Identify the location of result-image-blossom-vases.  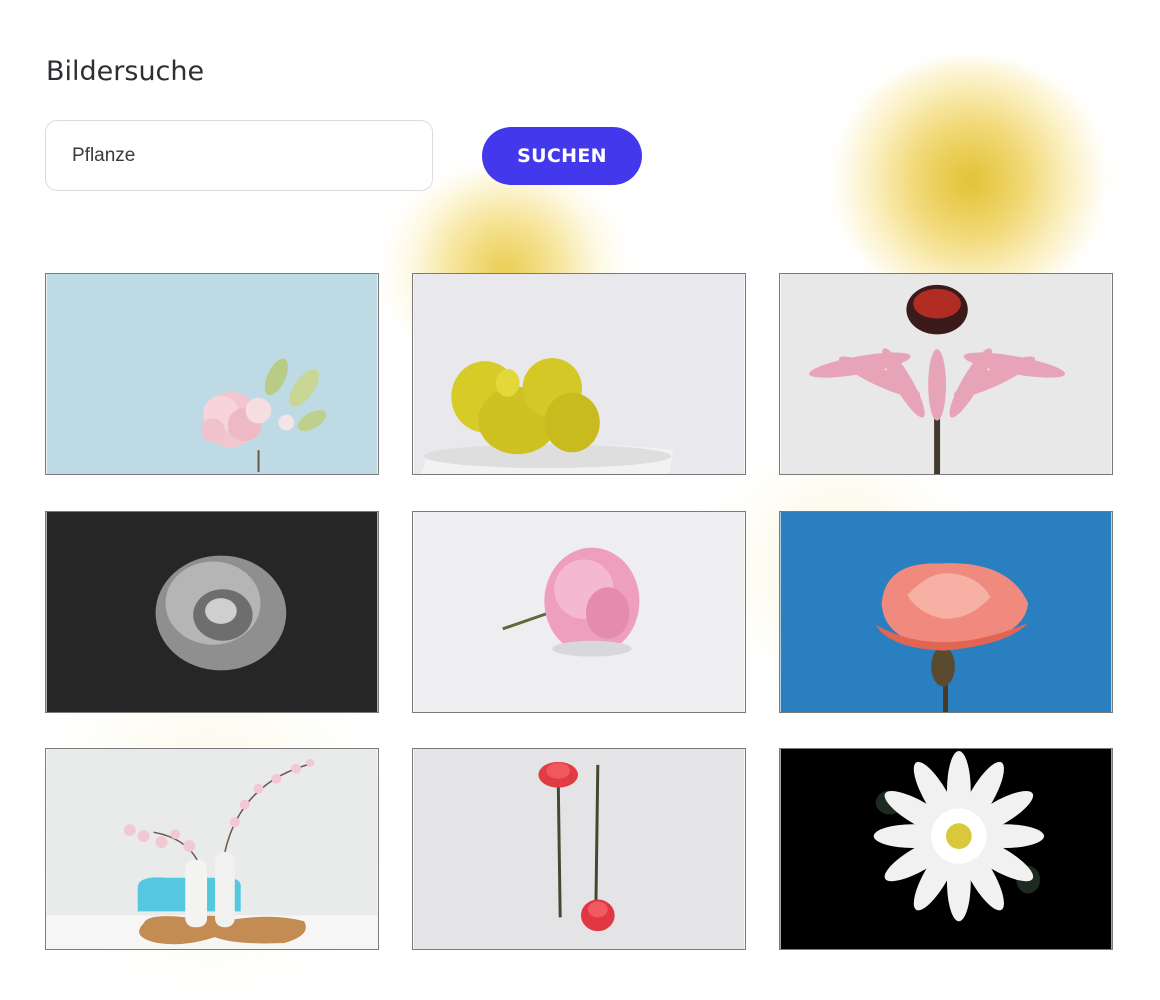
(212, 849).